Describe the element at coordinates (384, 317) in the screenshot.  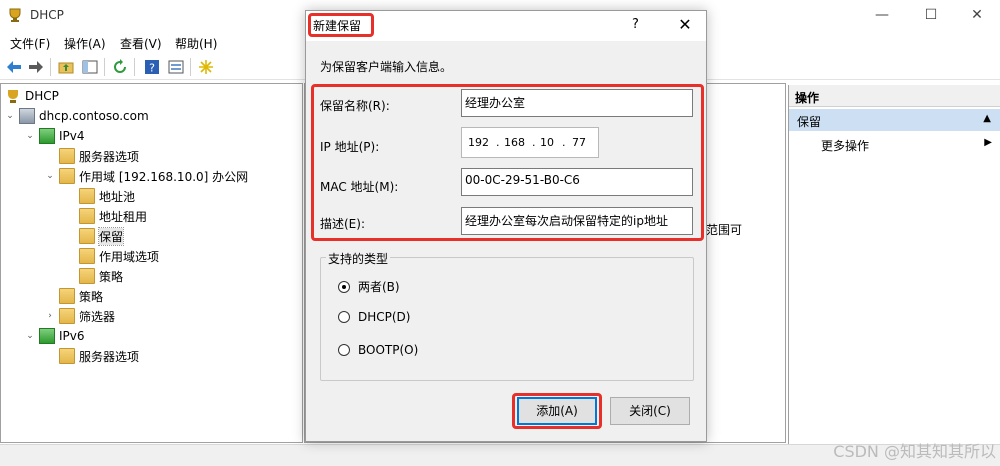
I see `radio-label: DHCP(D)` at that location.